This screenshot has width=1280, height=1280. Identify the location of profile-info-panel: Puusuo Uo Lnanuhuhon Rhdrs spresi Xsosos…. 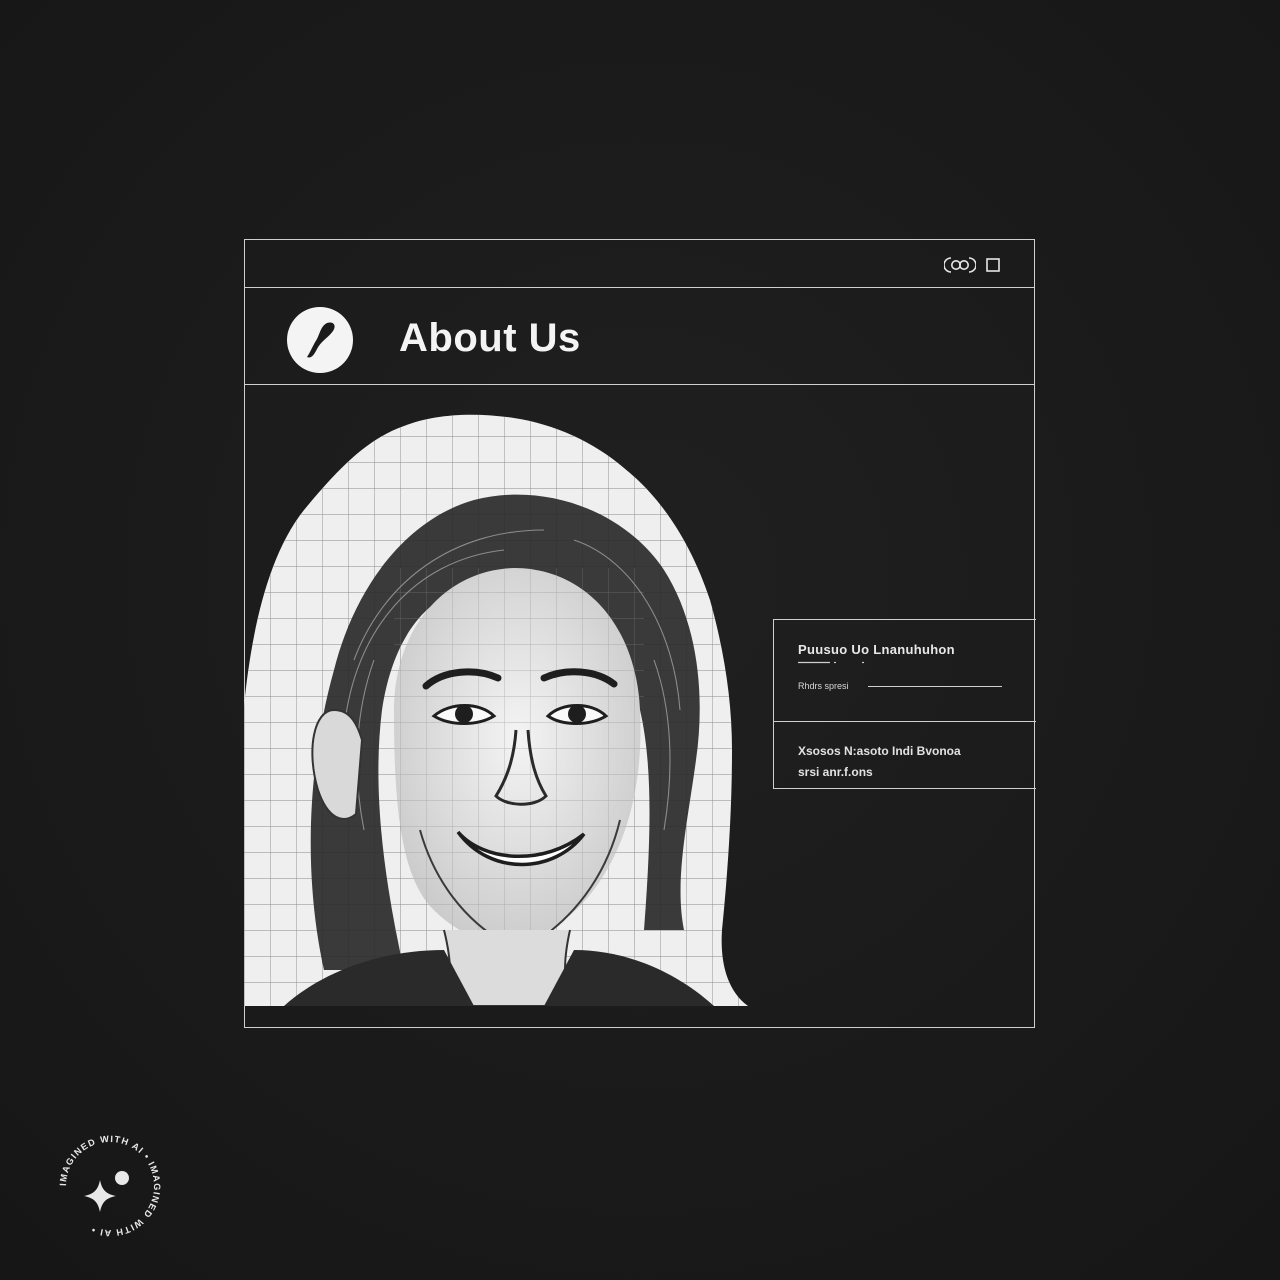
(904, 704).